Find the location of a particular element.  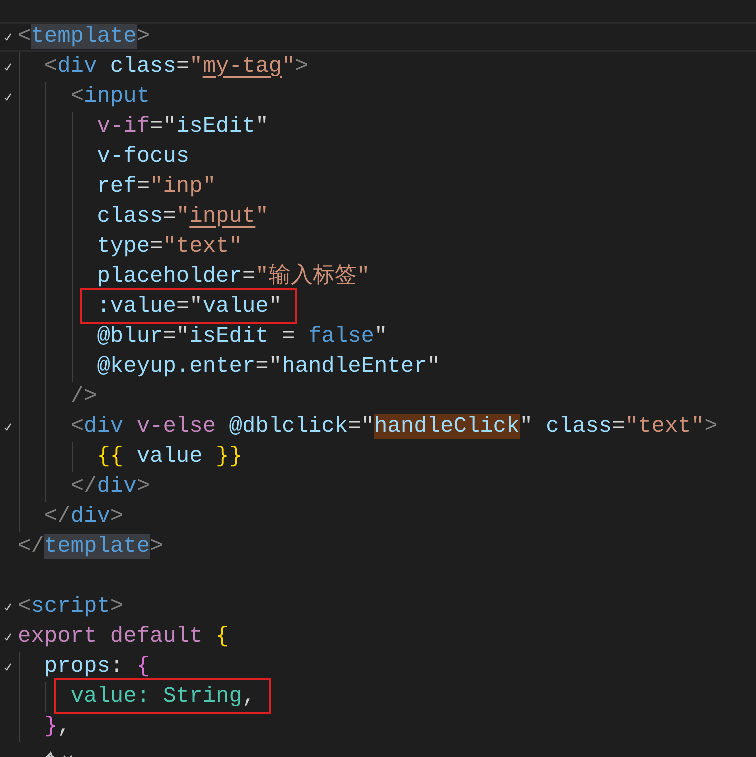

code-line: <script> is located at coordinates (71, 606).